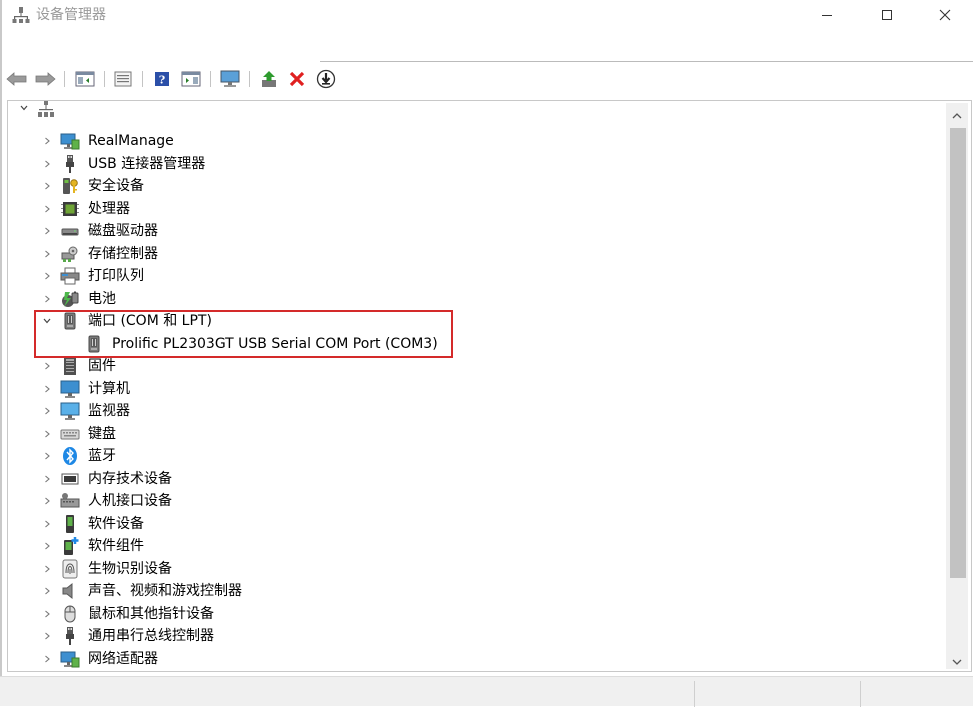 The width and height of the screenshot is (973, 707). What do you see at coordinates (473, 659) in the screenshot?
I see `tree-item-category: 网络适配器` at bounding box center [473, 659].